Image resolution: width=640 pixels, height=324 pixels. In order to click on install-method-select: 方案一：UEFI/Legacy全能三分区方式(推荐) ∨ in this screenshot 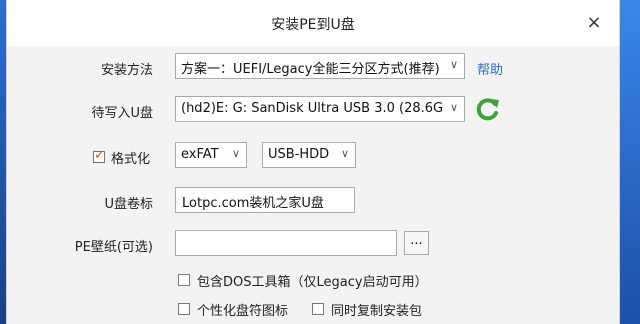, I will do `click(320, 66)`.